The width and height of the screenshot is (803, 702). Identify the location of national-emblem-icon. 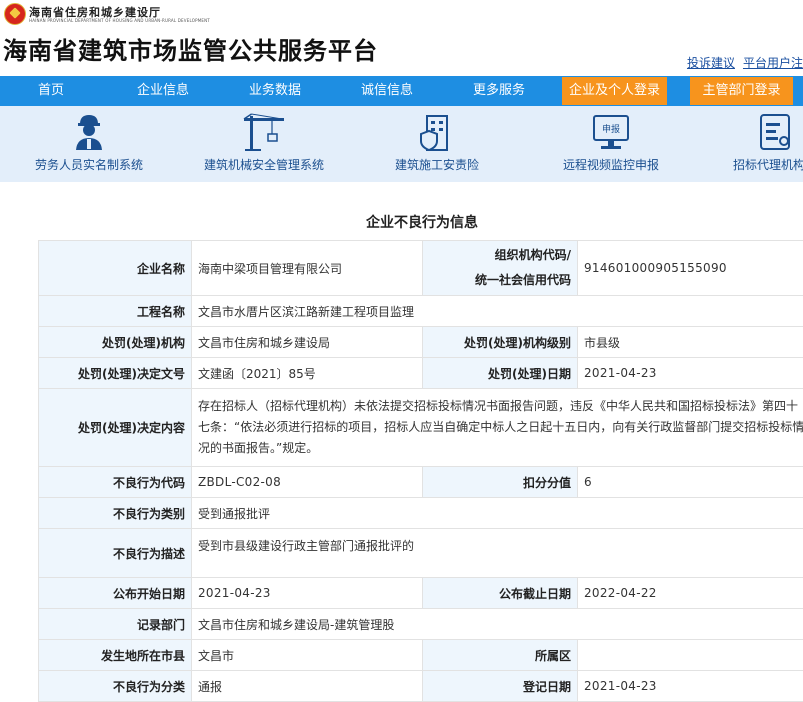
(15, 14).